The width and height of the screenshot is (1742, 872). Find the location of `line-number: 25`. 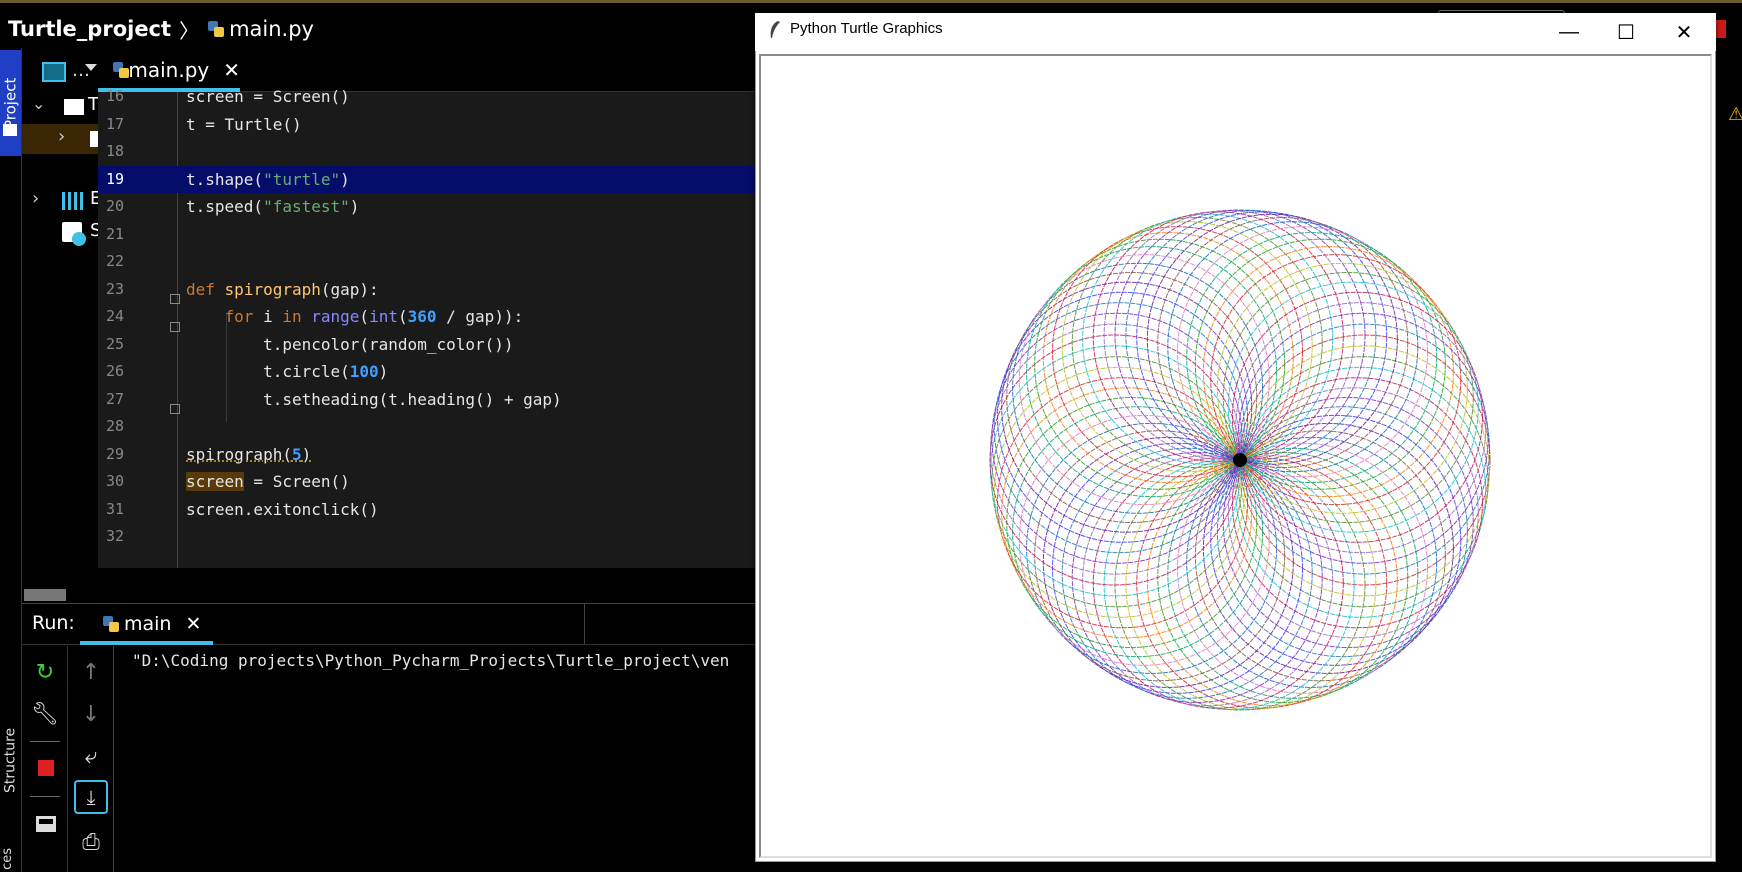

line-number: 25 is located at coordinates (115, 343).